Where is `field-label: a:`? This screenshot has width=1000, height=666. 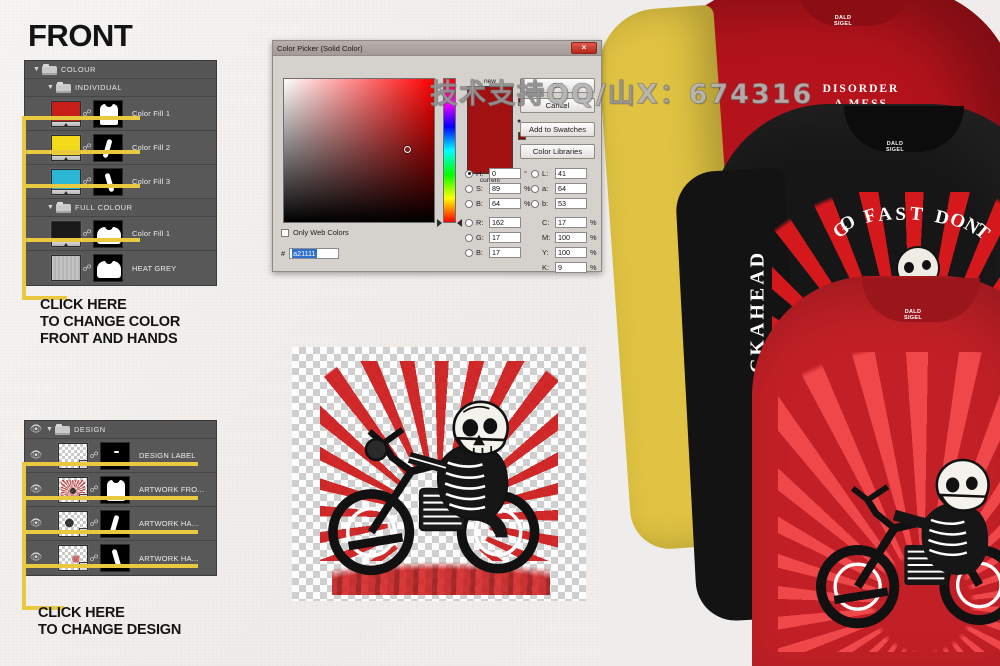
field-label: a: is located at coordinates (545, 188).